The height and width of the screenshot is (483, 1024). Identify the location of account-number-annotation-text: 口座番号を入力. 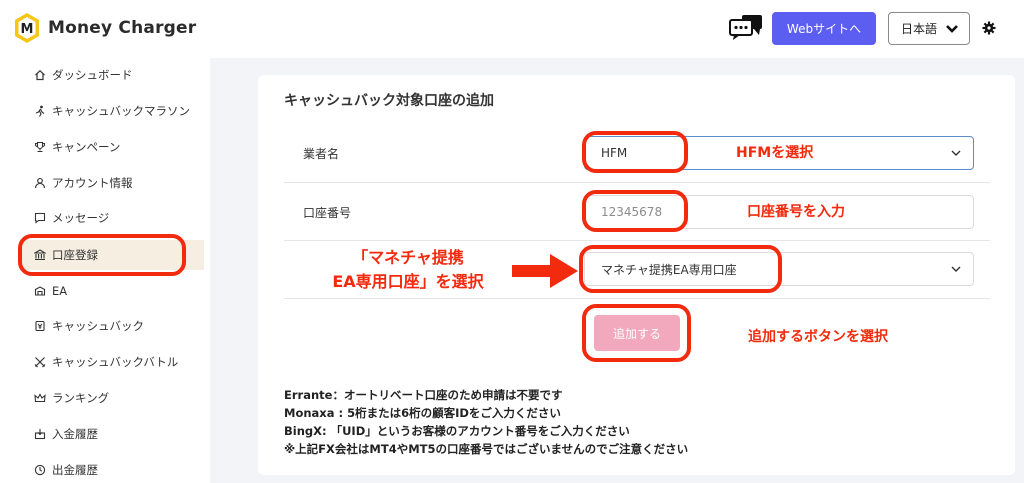
(796, 212).